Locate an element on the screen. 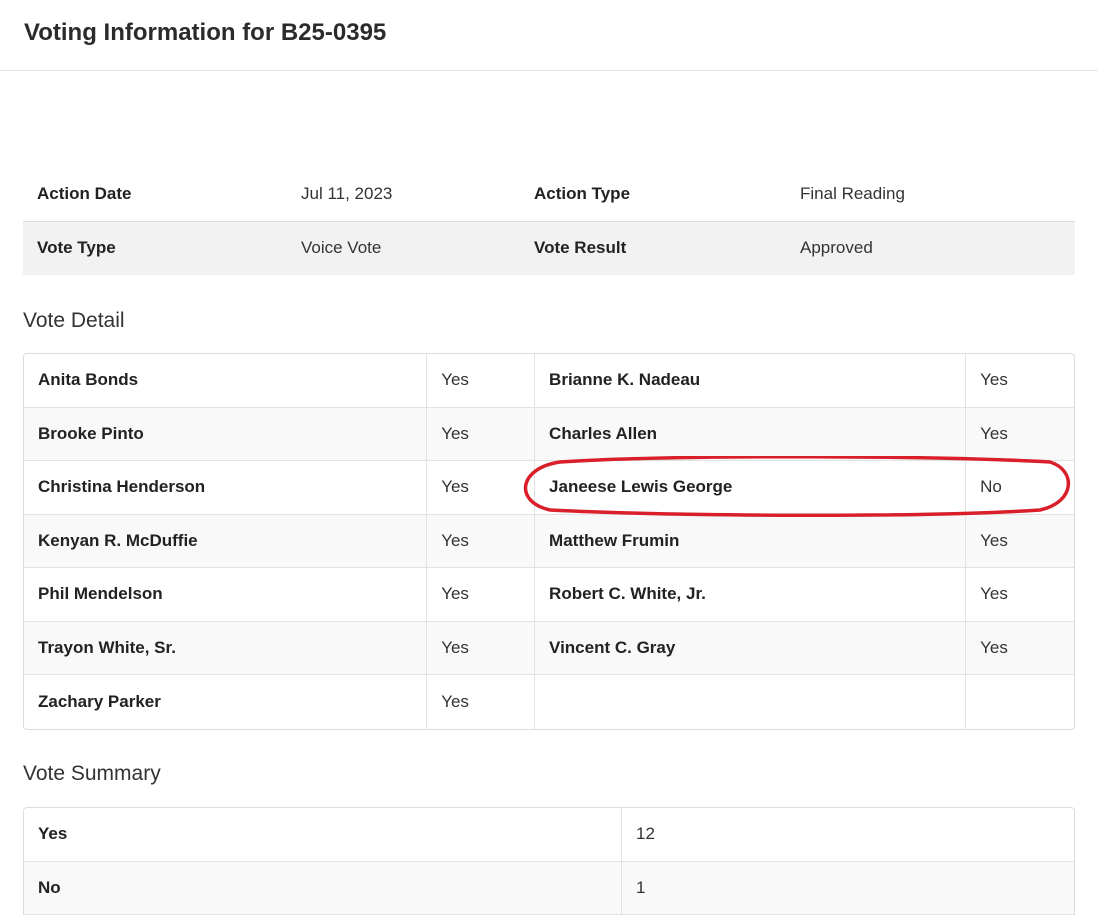 The width and height of the screenshot is (1098, 916). action-type-value: Final Reading is located at coordinates (930, 194).